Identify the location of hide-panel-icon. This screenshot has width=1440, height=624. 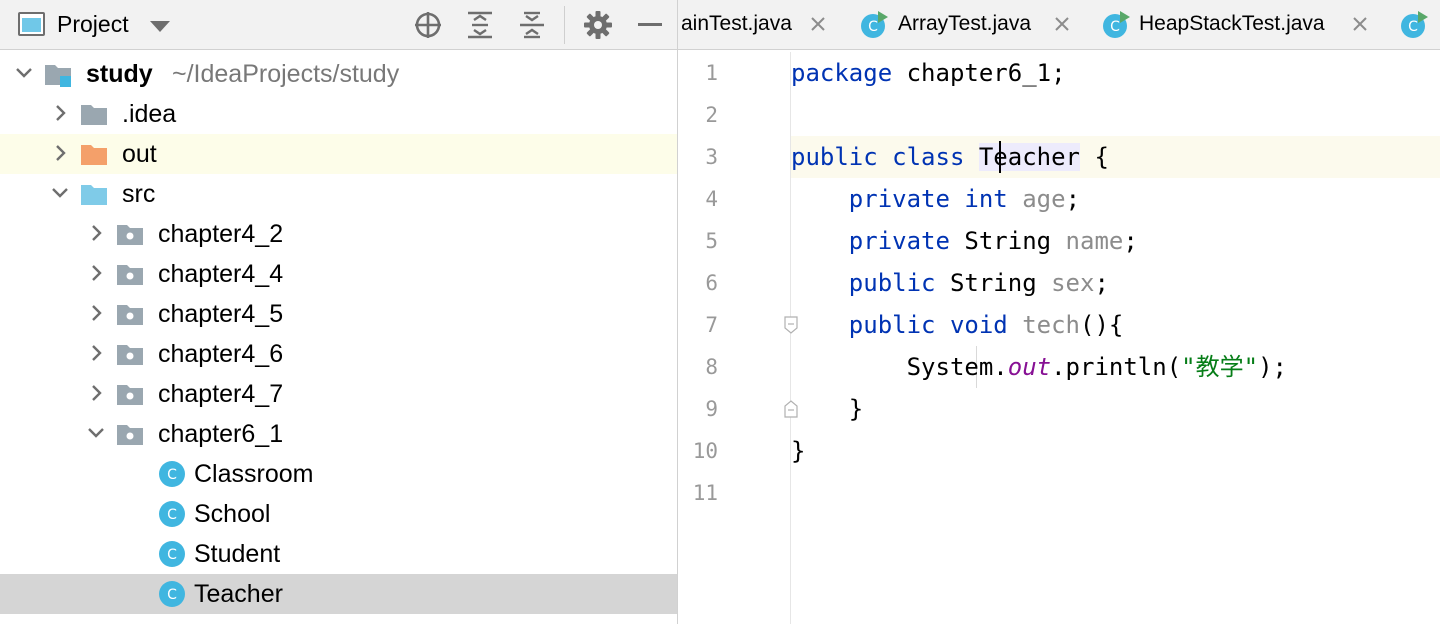
(650, 24).